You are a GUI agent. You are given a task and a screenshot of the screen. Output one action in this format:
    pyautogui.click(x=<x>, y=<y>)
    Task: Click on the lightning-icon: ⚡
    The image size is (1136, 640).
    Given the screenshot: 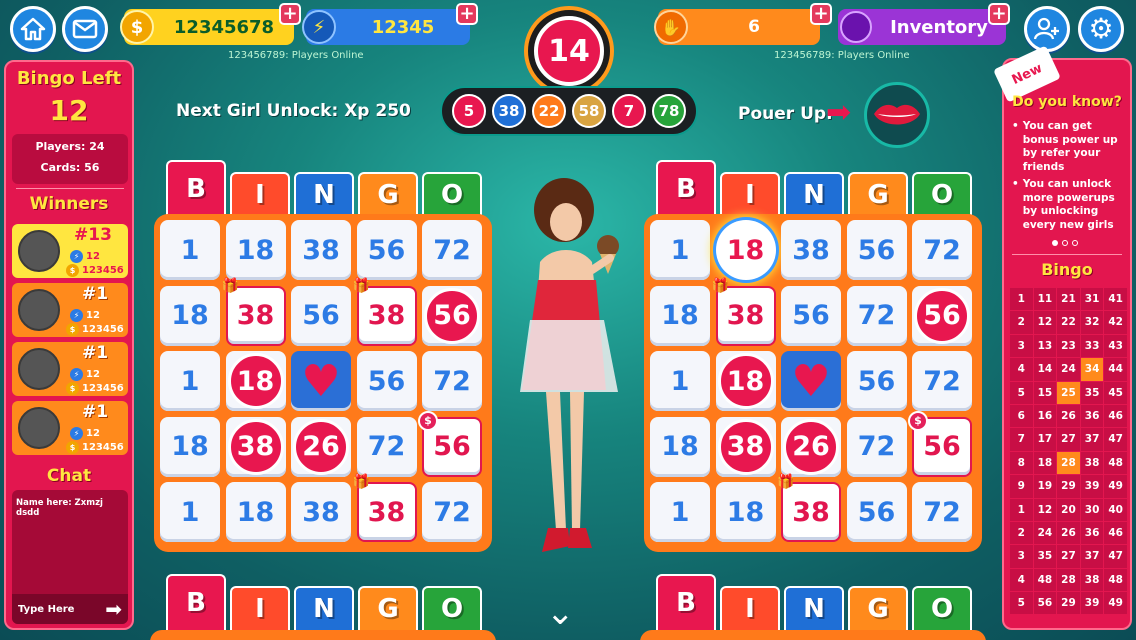 What is the action you would take?
    pyautogui.click(x=76, y=315)
    